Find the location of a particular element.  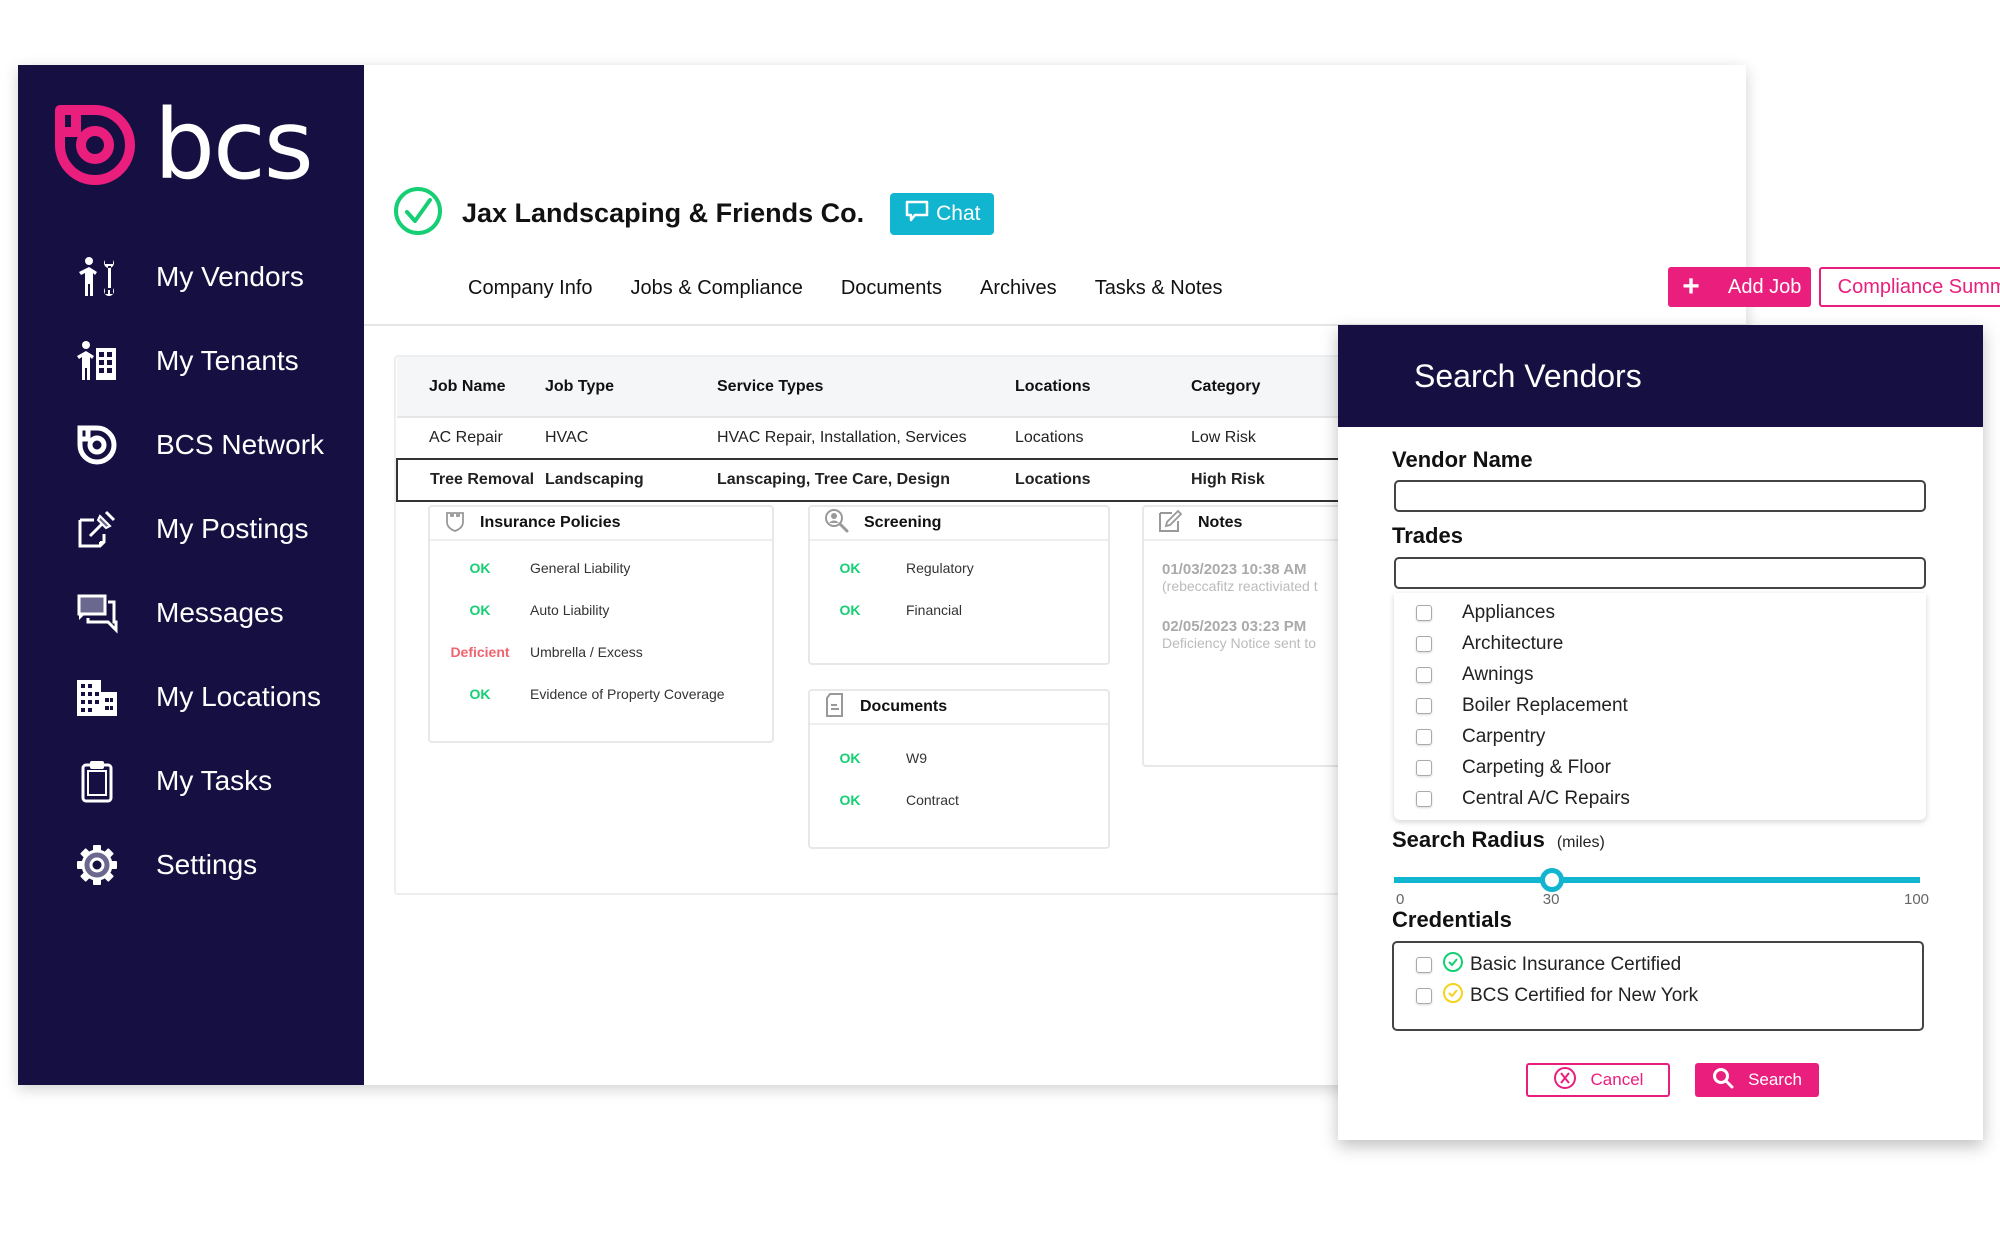

column-header: Job Type is located at coordinates (631, 387).